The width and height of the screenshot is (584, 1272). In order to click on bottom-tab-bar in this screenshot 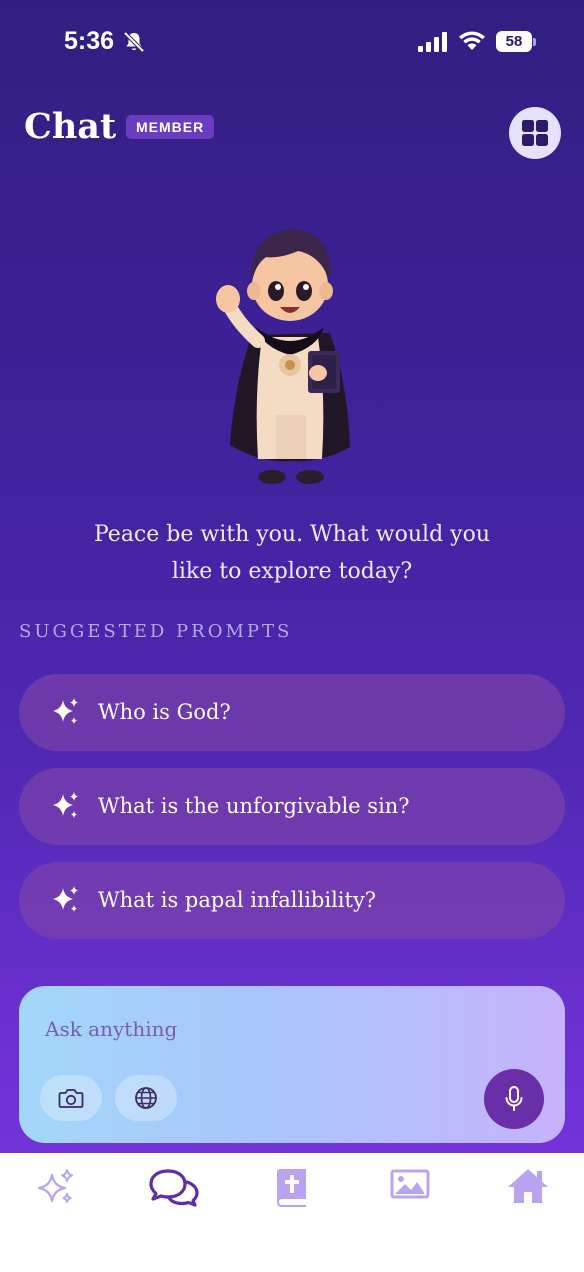, I will do `click(292, 1212)`.